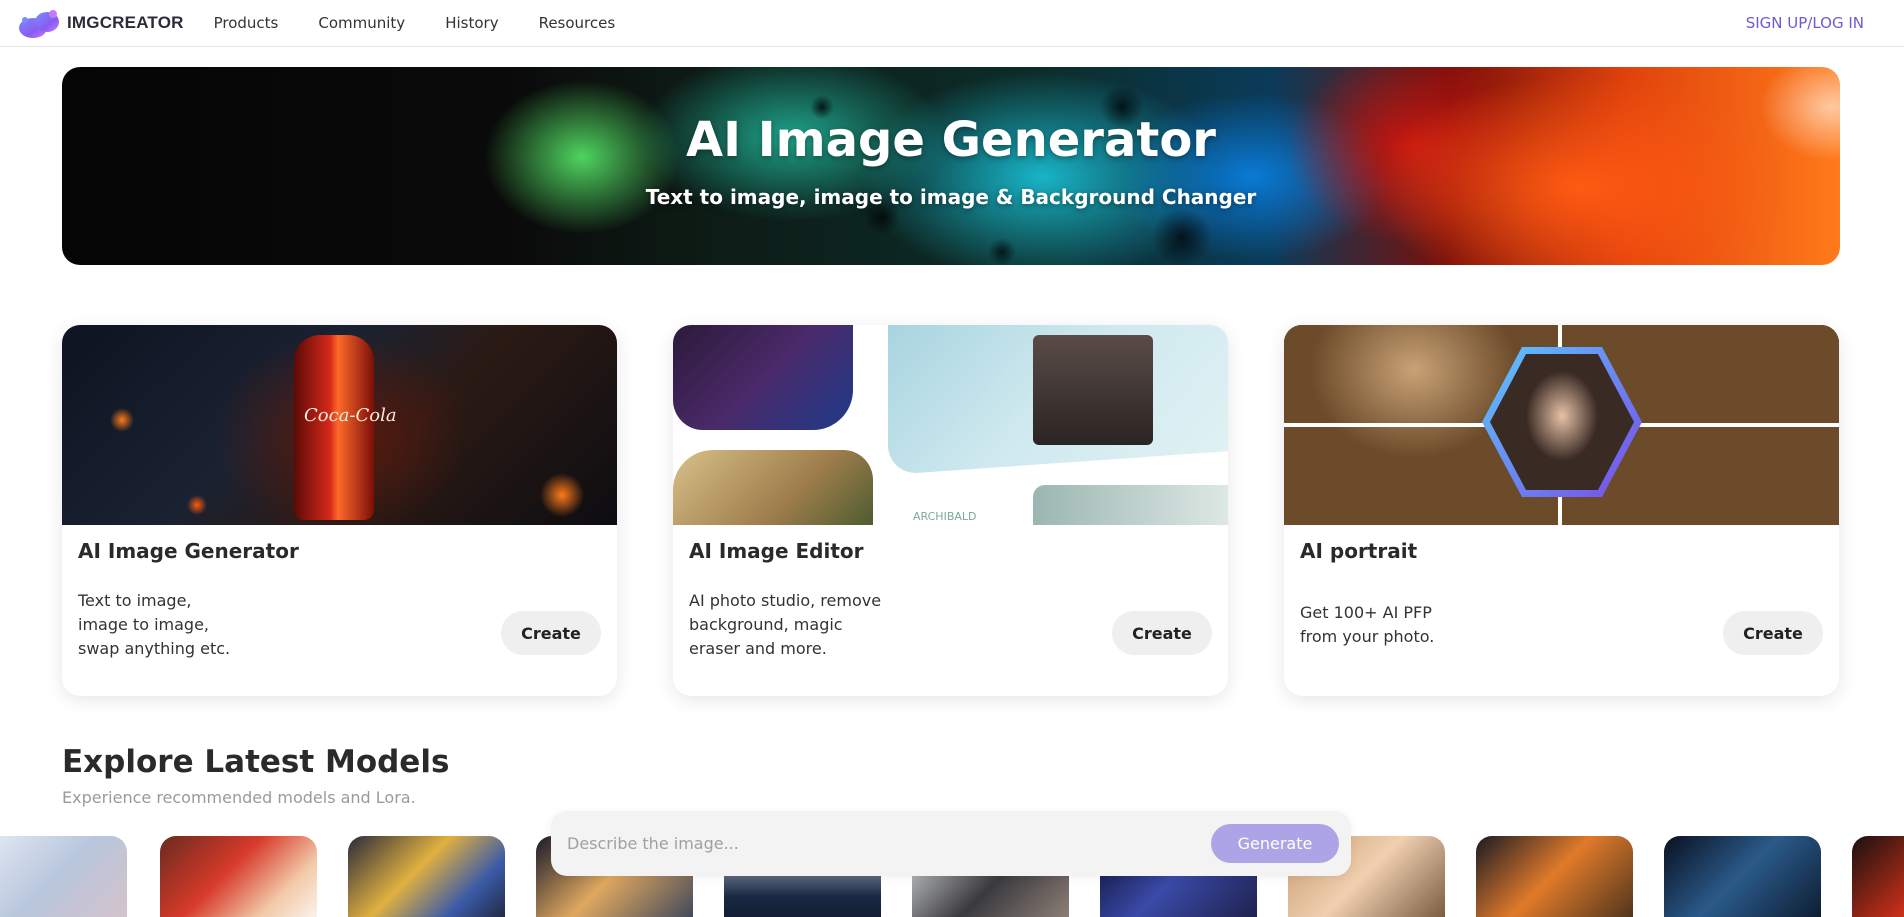 The image size is (1904, 917). Describe the element at coordinates (862, 843) in the screenshot. I see `prompt-input` at that location.